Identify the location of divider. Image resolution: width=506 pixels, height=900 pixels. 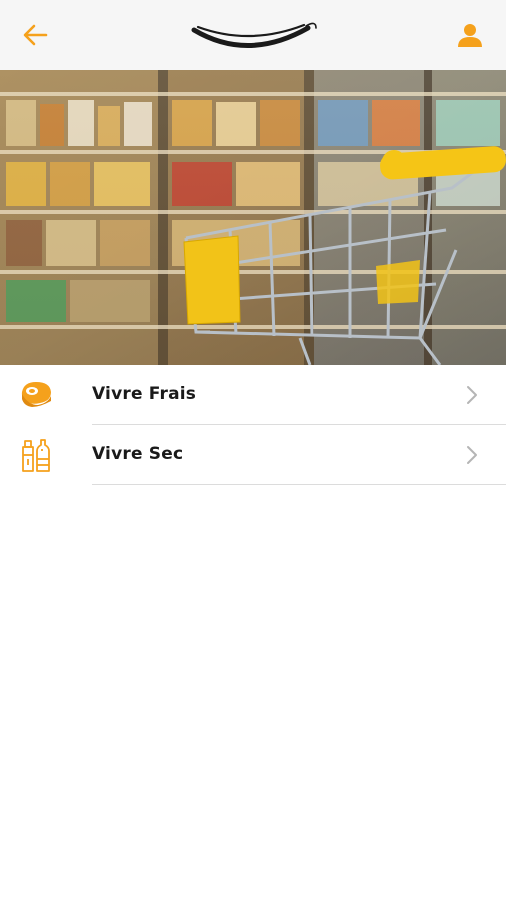
(299, 484).